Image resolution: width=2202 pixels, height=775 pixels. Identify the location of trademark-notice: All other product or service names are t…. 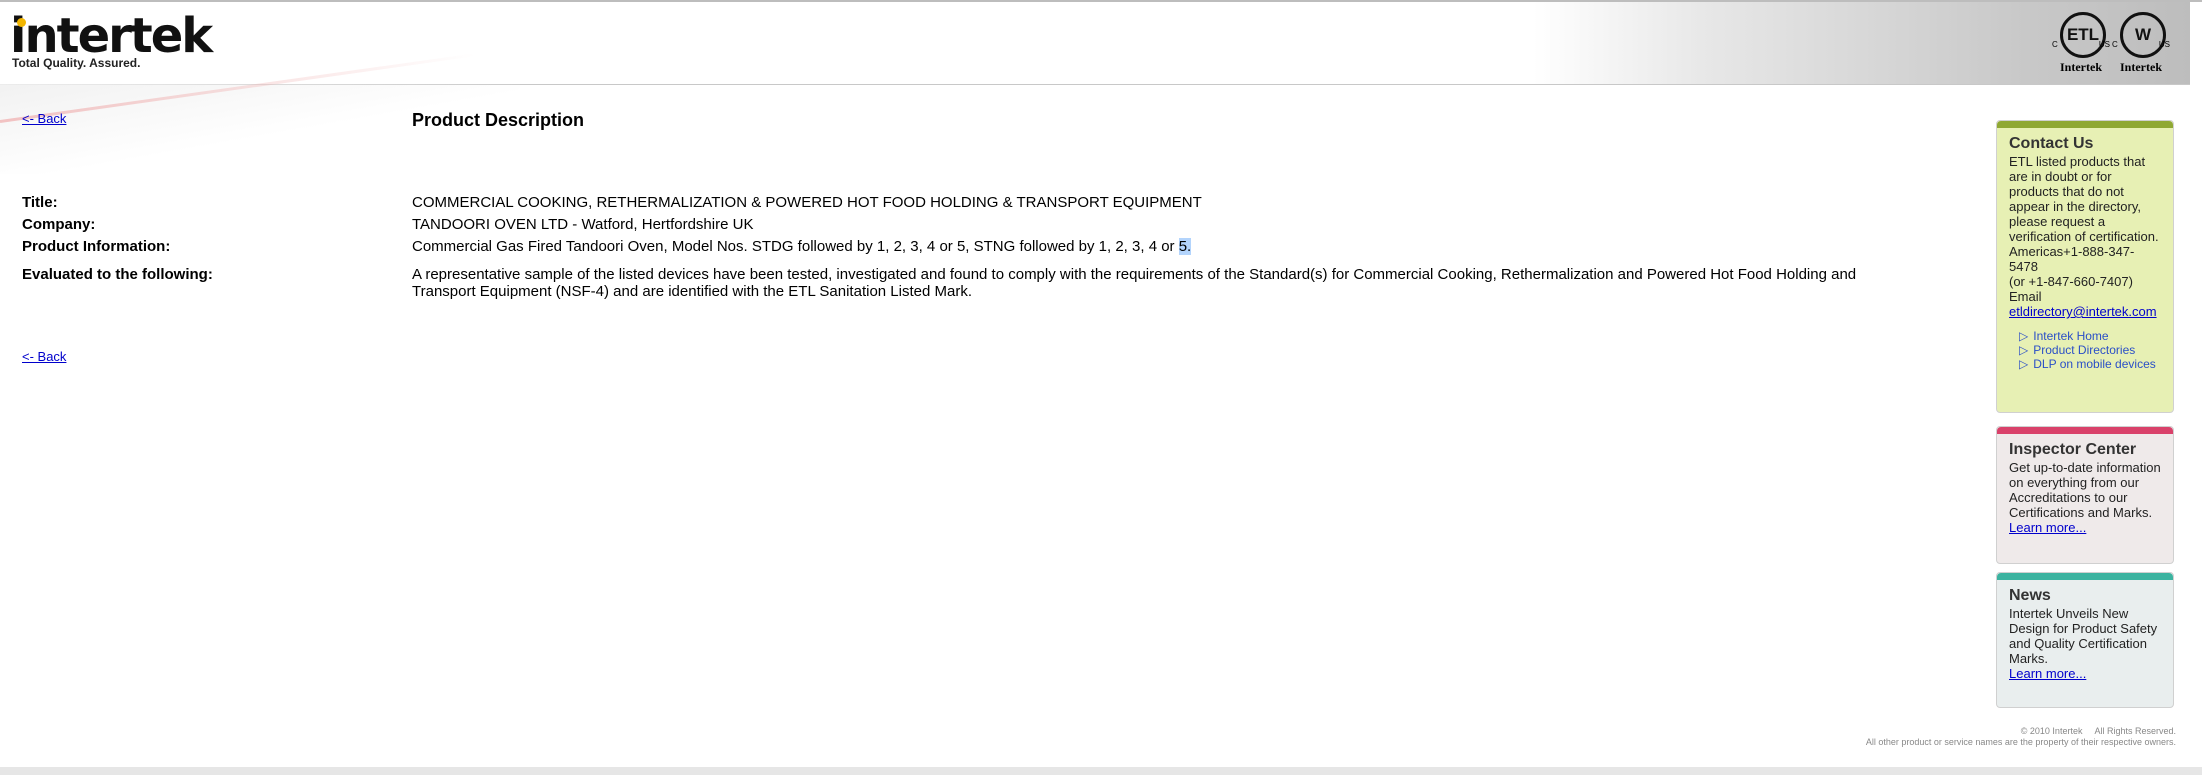
(2020, 742).